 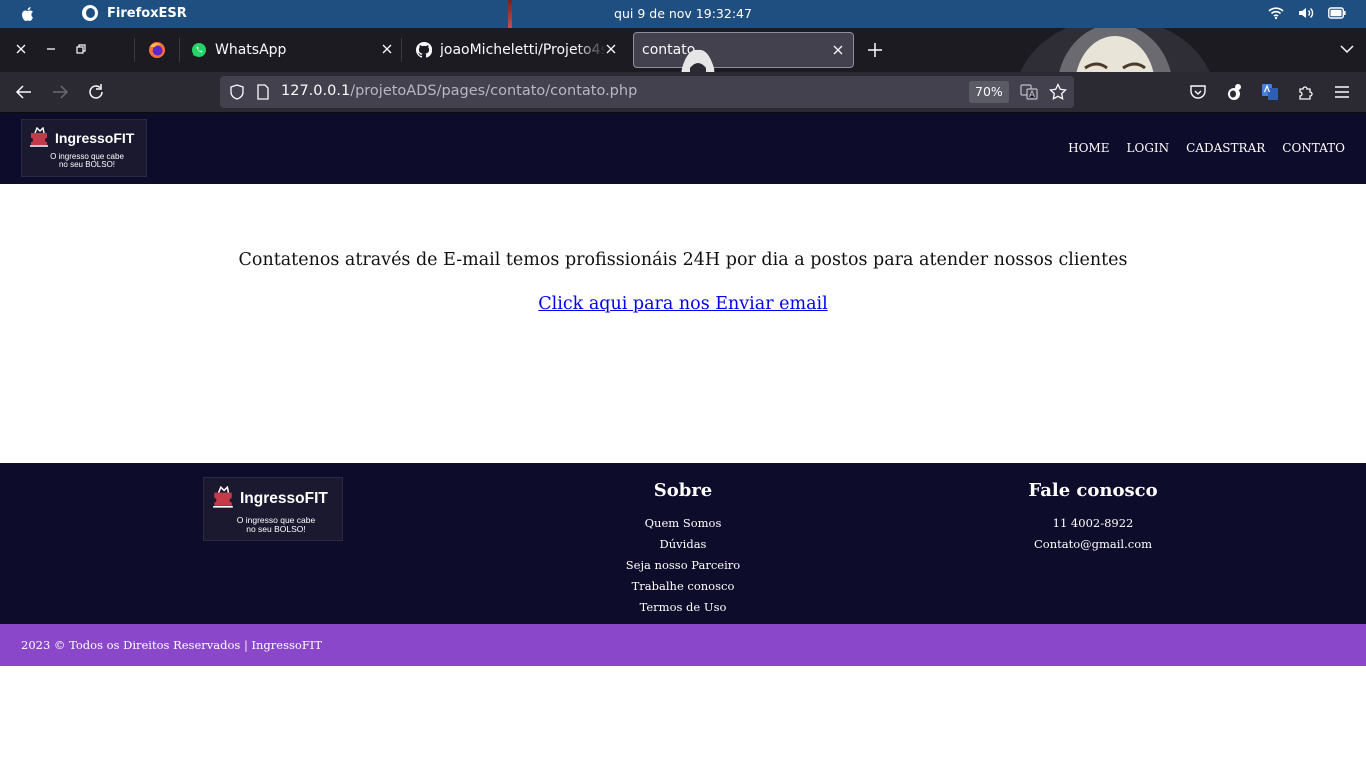 What do you see at coordinates (683, 525) in the screenshot?
I see `footer-link-quem-somos: Quem Somos` at bounding box center [683, 525].